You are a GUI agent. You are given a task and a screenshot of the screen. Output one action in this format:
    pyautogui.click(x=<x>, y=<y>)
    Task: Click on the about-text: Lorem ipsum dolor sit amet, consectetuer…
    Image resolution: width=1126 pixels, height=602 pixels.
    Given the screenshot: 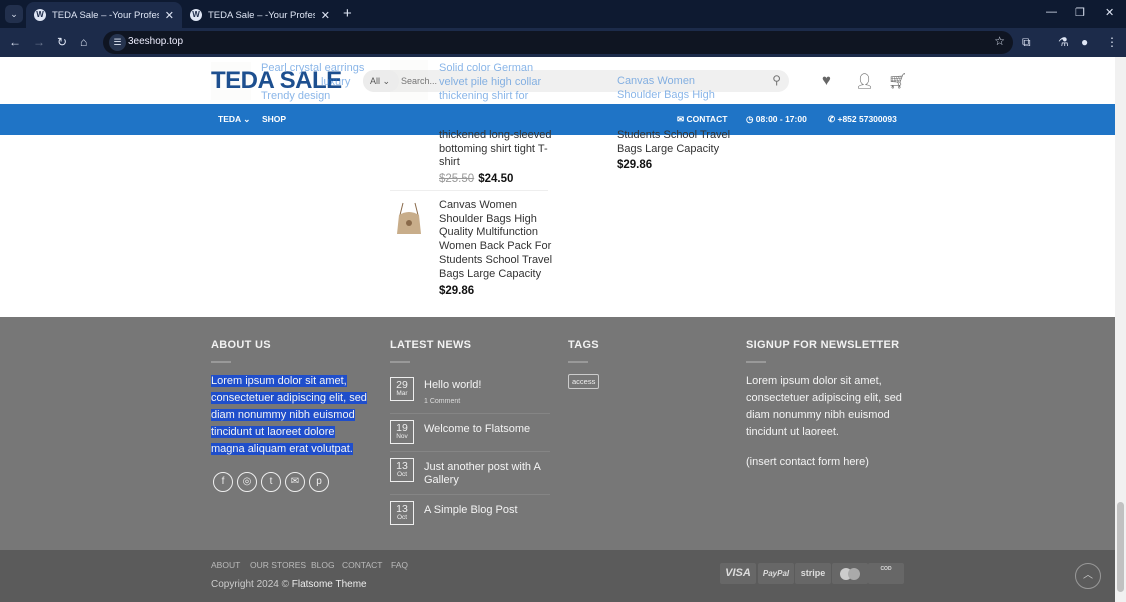 What is the action you would take?
    pyautogui.click(x=289, y=415)
    